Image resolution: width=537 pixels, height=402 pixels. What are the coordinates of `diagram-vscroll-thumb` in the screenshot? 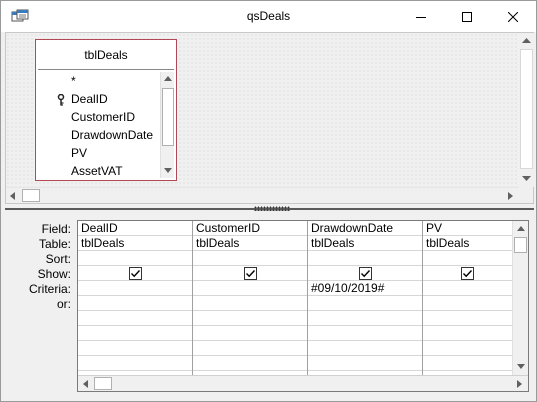 It's located at (526, 109).